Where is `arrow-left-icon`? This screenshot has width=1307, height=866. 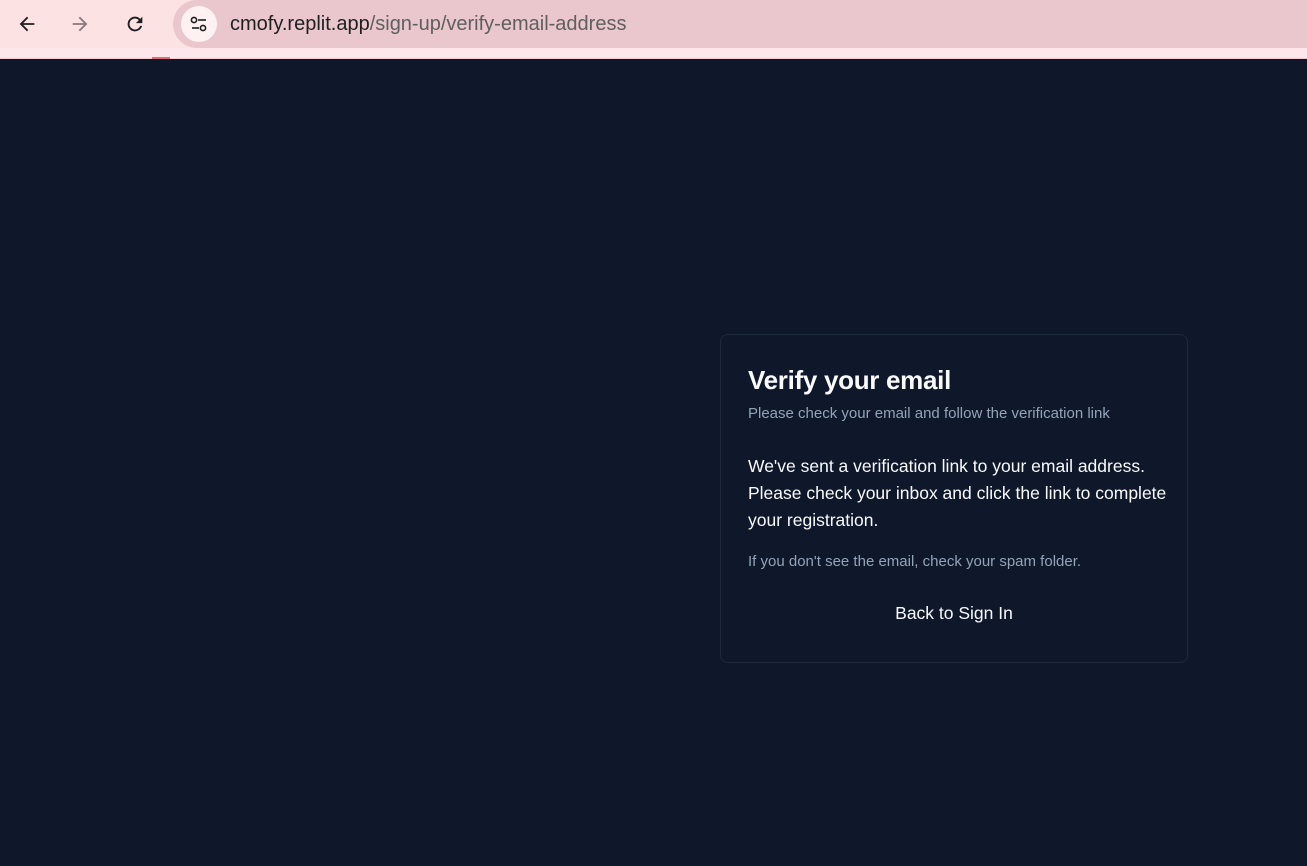
arrow-left-icon is located at coordinates (27, 24).